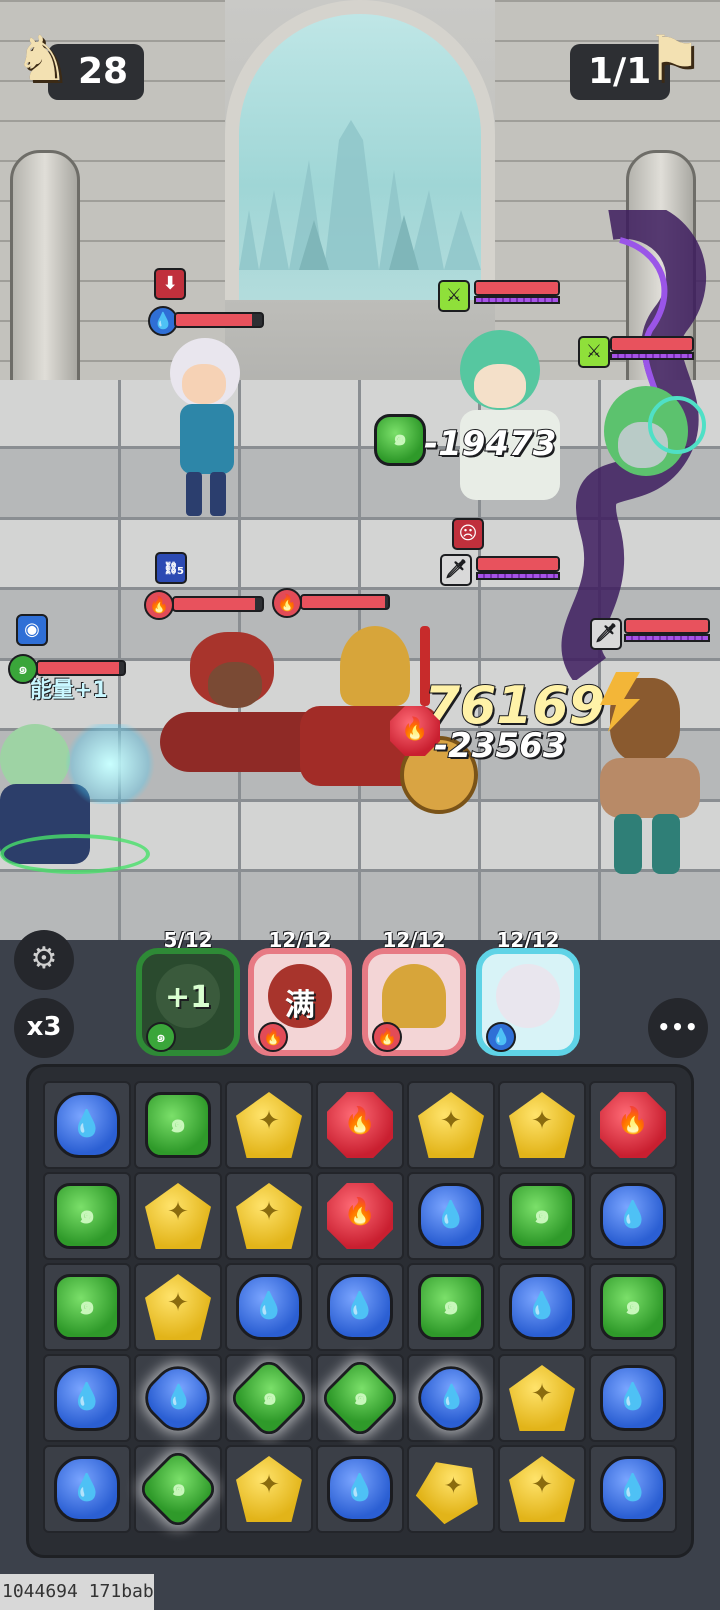 The image size is (720, 1610). What do you see at coordinates (110, 764) in the screenshot?
I see `magic-burst-effect` at bounding box center [110, 764].